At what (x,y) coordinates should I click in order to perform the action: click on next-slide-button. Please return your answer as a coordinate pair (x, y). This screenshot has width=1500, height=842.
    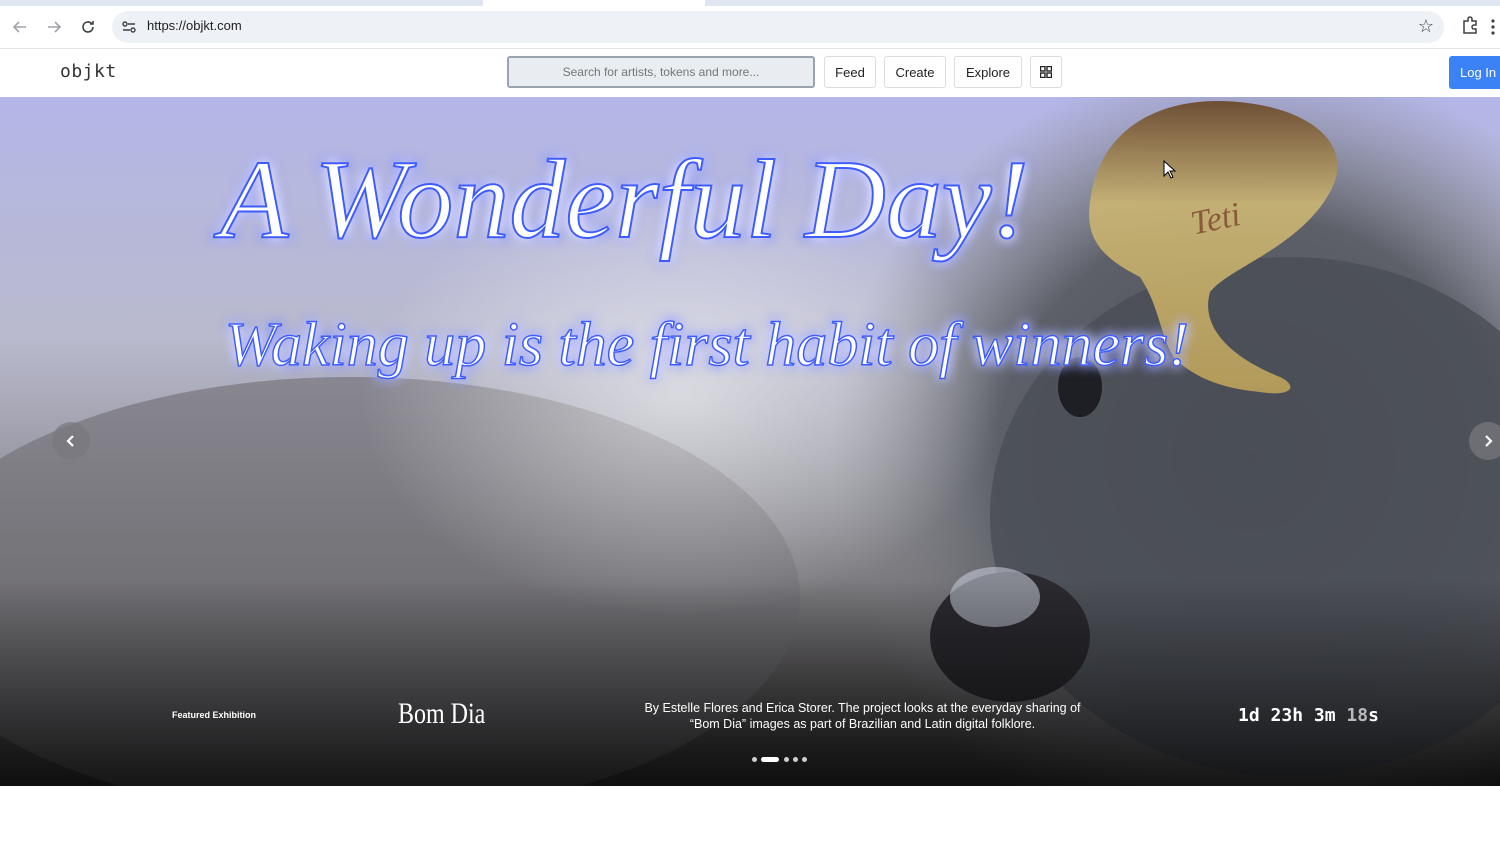
    Looking at the image, I should click on (1484, 441).